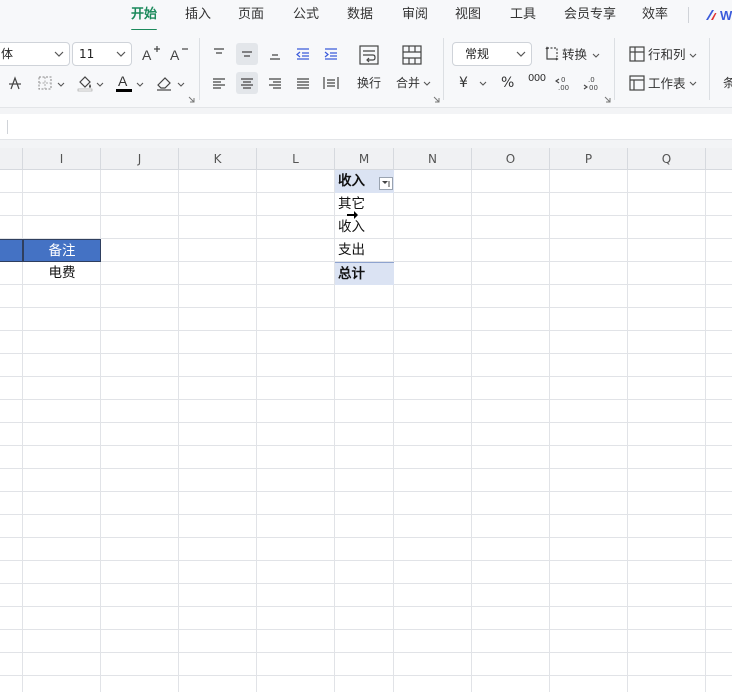 Image resolution: width=732 pixels, height=692 pixels. What do you see at coordinates (251, 16) in the screenshot?
I see `tab-page: 页面` at bounding box center [251, 16].